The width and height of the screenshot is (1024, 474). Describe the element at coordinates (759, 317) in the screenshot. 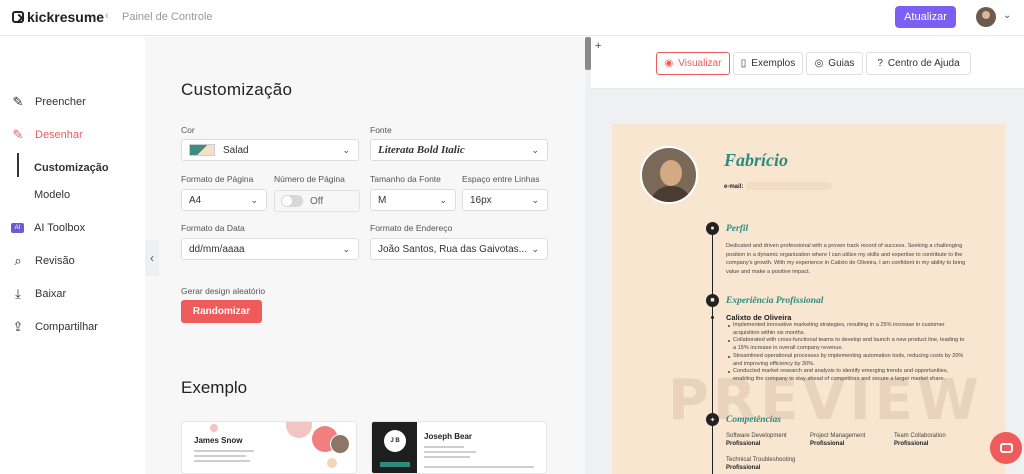

I see `resume-job-company: Calixto de Oliveira` at that location.